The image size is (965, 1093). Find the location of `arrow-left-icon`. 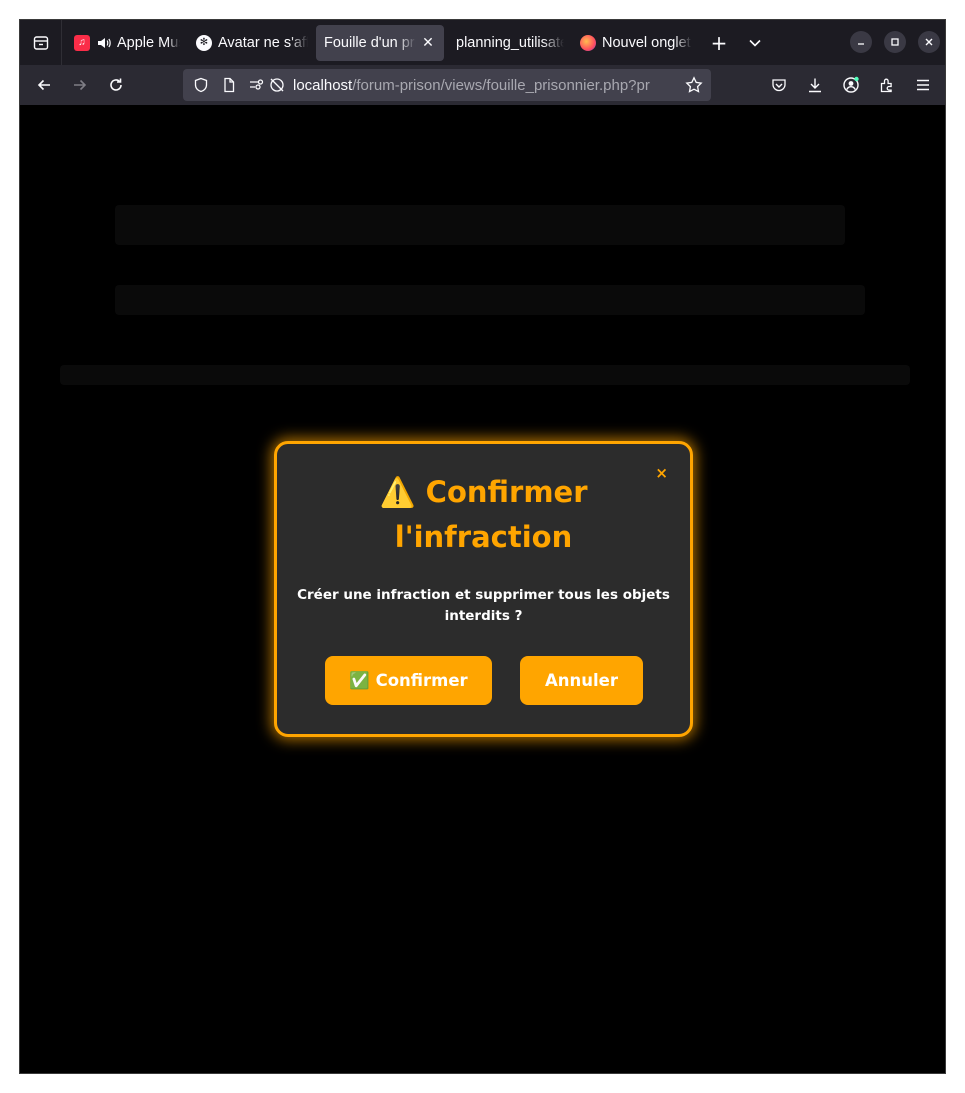

arrow-left-icon is located at coordinates (43, 85).